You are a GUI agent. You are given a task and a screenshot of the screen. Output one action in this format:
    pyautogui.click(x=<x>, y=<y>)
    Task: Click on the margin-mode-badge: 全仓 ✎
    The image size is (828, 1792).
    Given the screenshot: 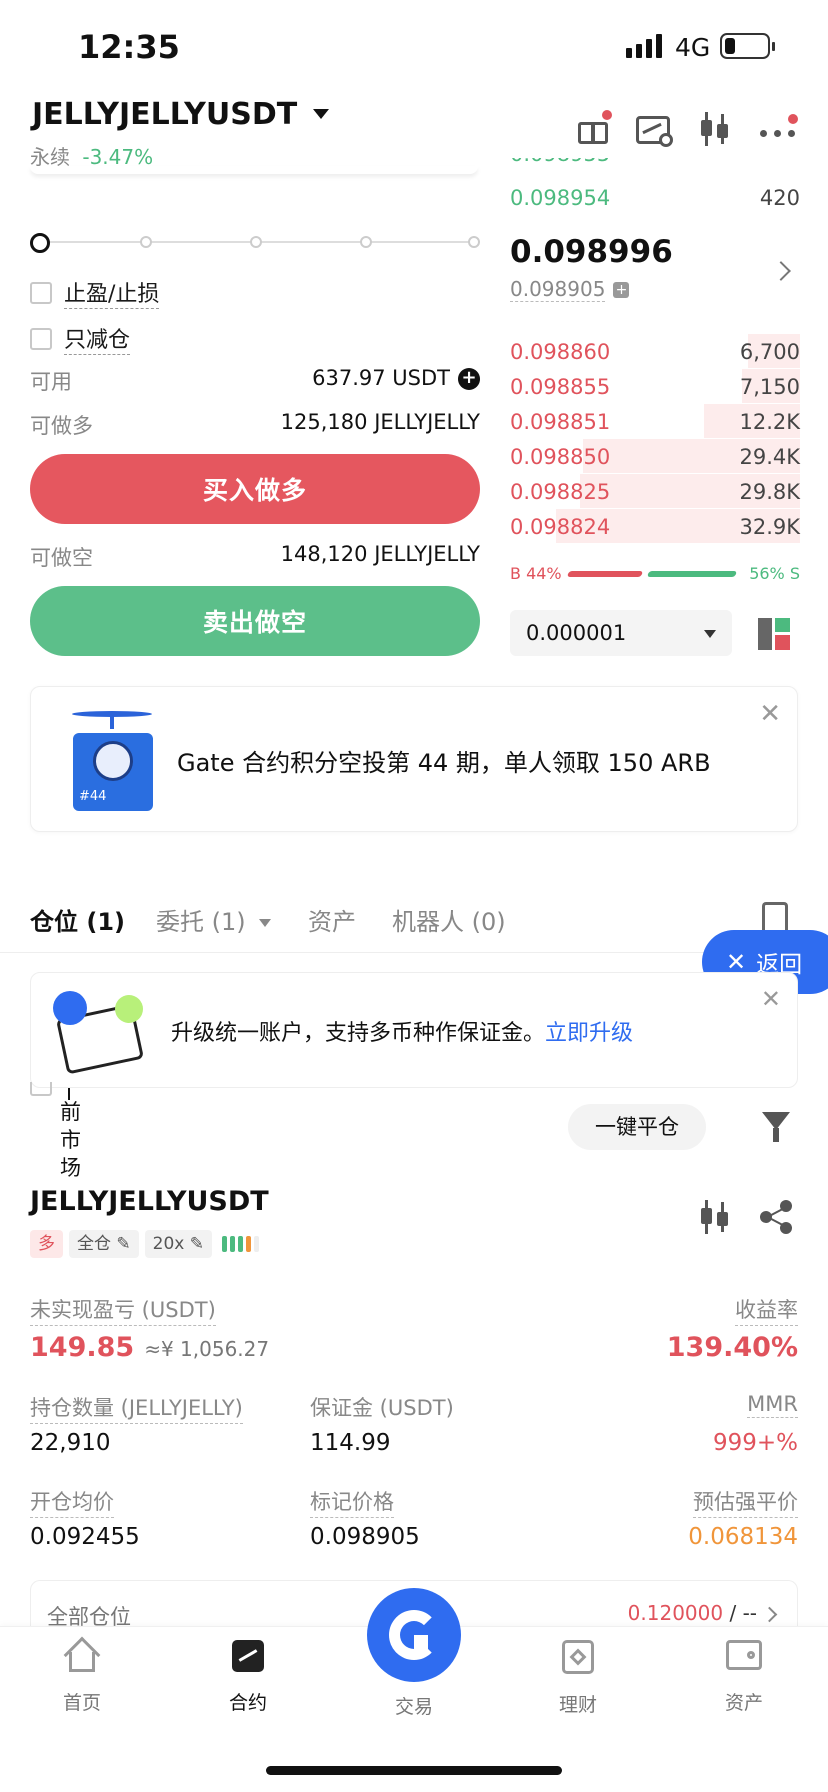 What is the action you would take?
    pyautogui.click(x=104, y=1244)
    